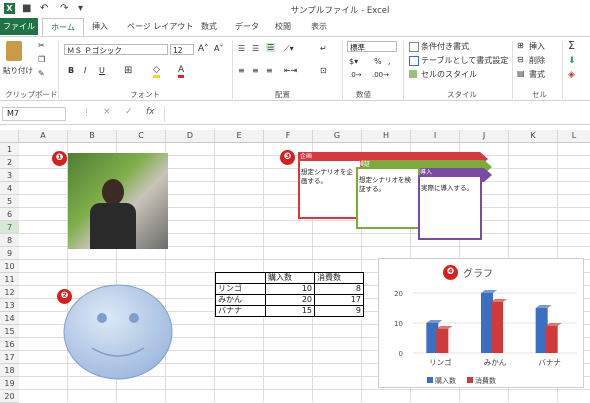 The height and width of the screenshot is (403, 590). Describe the element at coordinates (9, 383) in the screenshot. I see `row-header: 19` at that location.